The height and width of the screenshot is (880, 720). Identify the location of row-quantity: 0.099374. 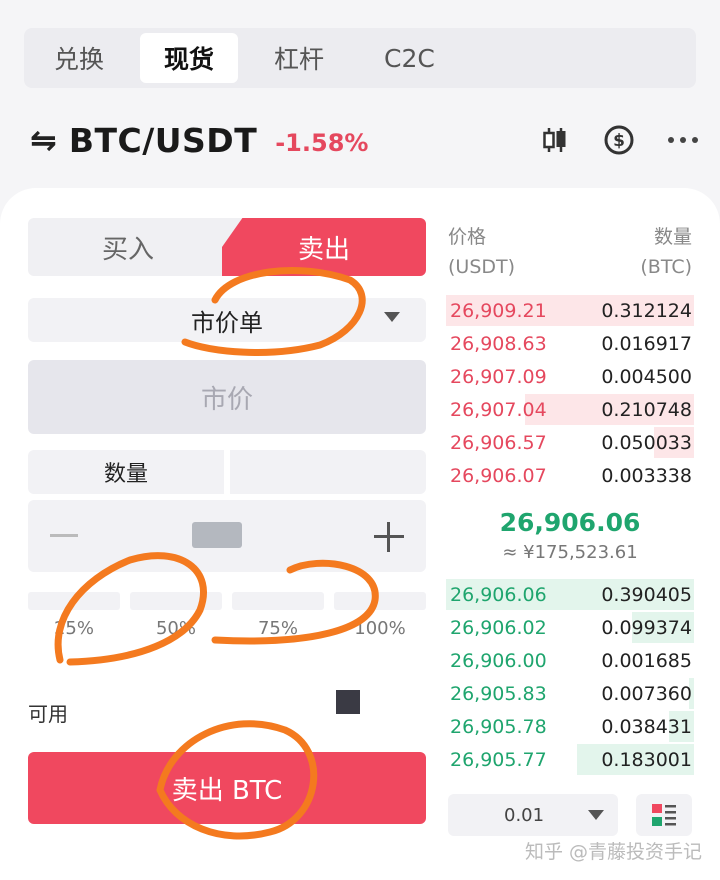
(646, 627).